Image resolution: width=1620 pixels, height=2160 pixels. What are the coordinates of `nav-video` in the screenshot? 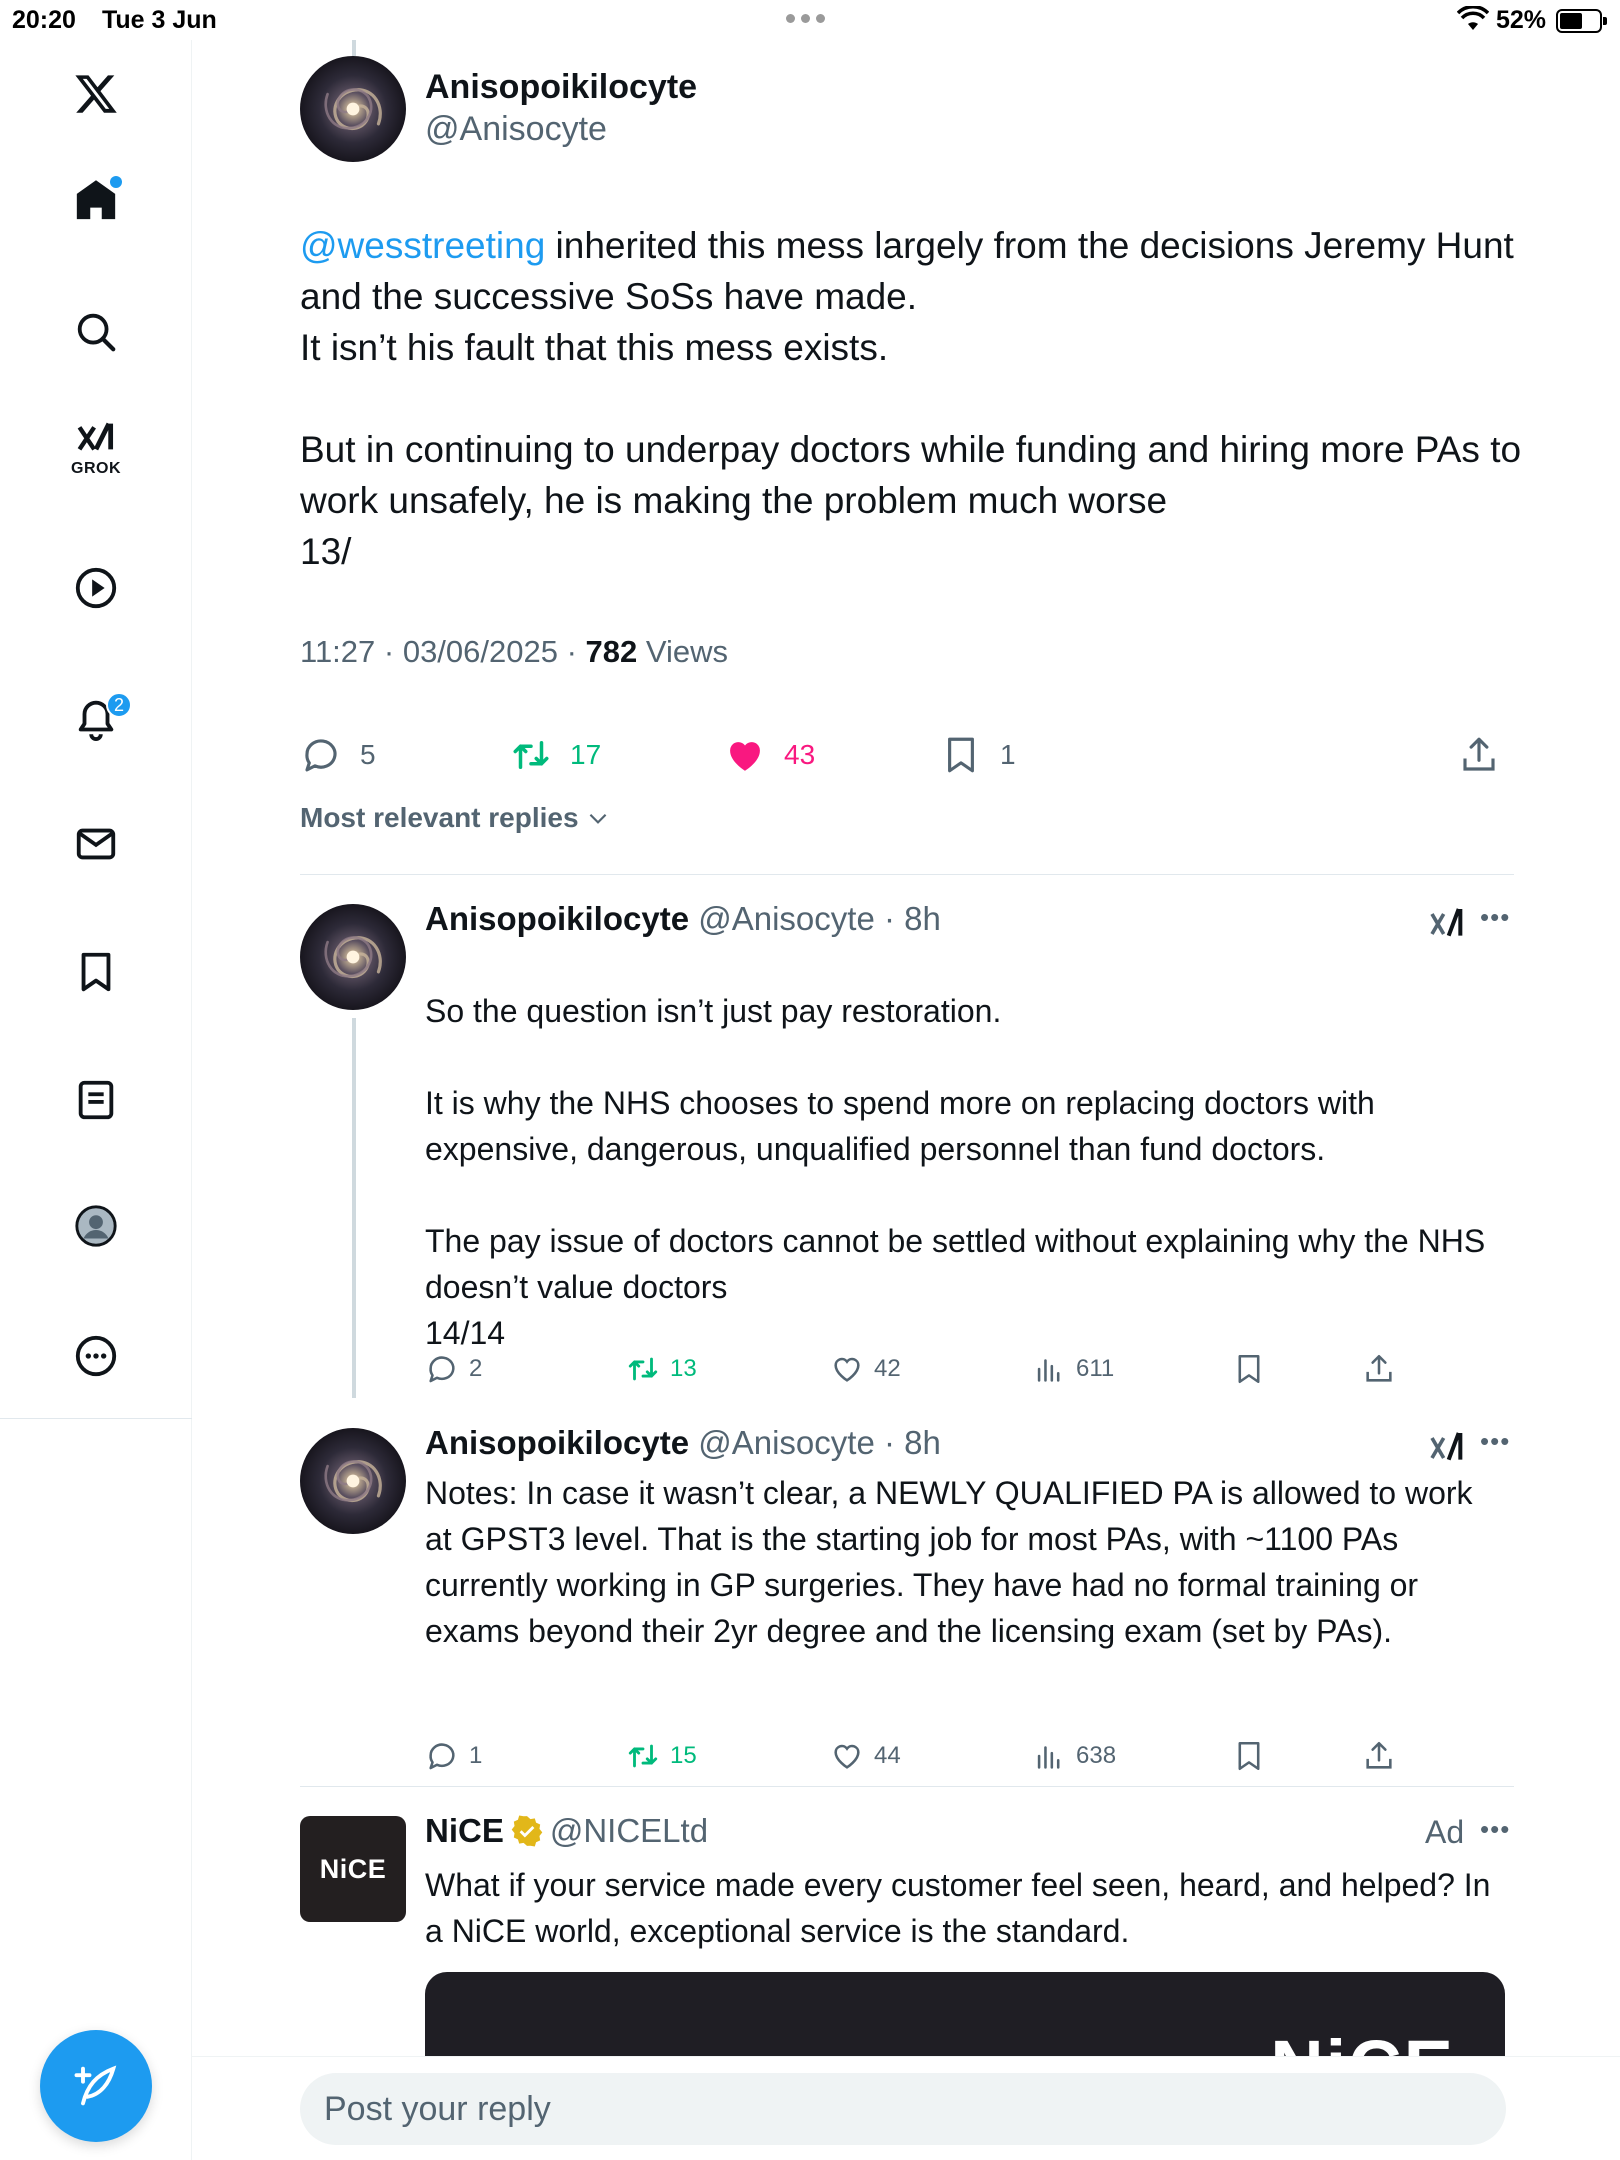 It's located at (96, 588).